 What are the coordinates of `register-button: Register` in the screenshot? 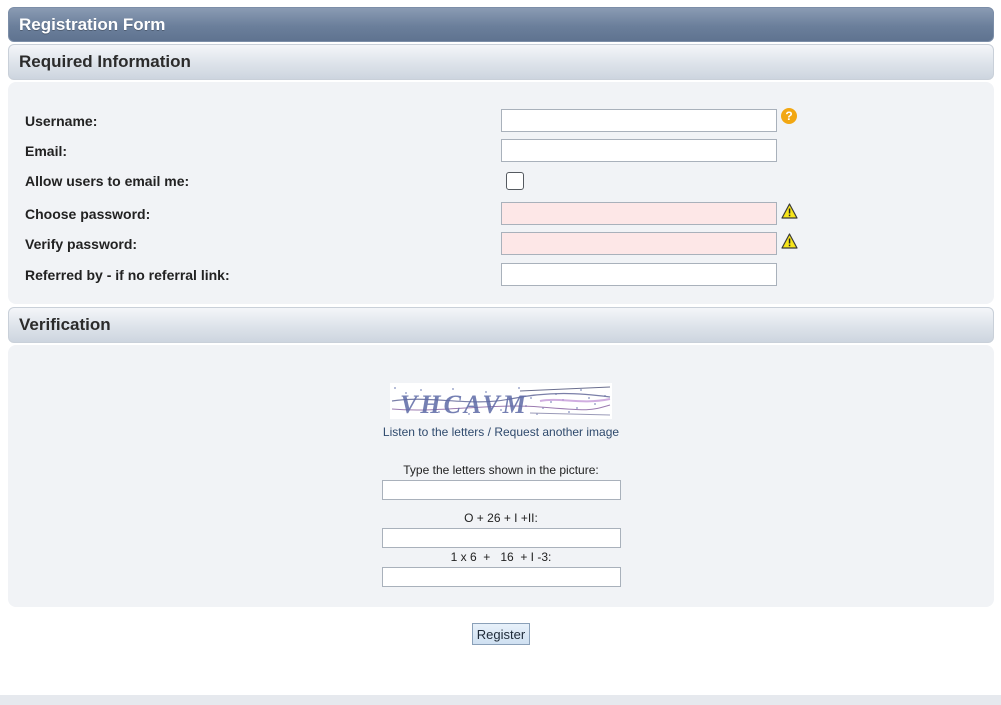 It's located at (501, 634).